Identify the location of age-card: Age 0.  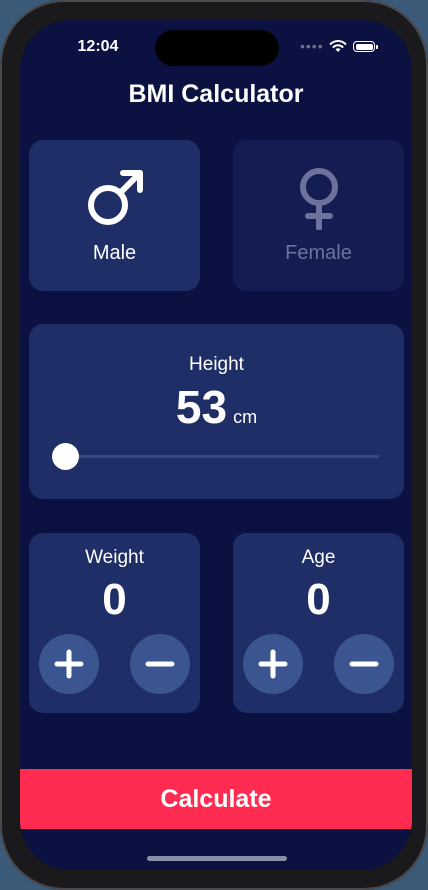
(318, 623).